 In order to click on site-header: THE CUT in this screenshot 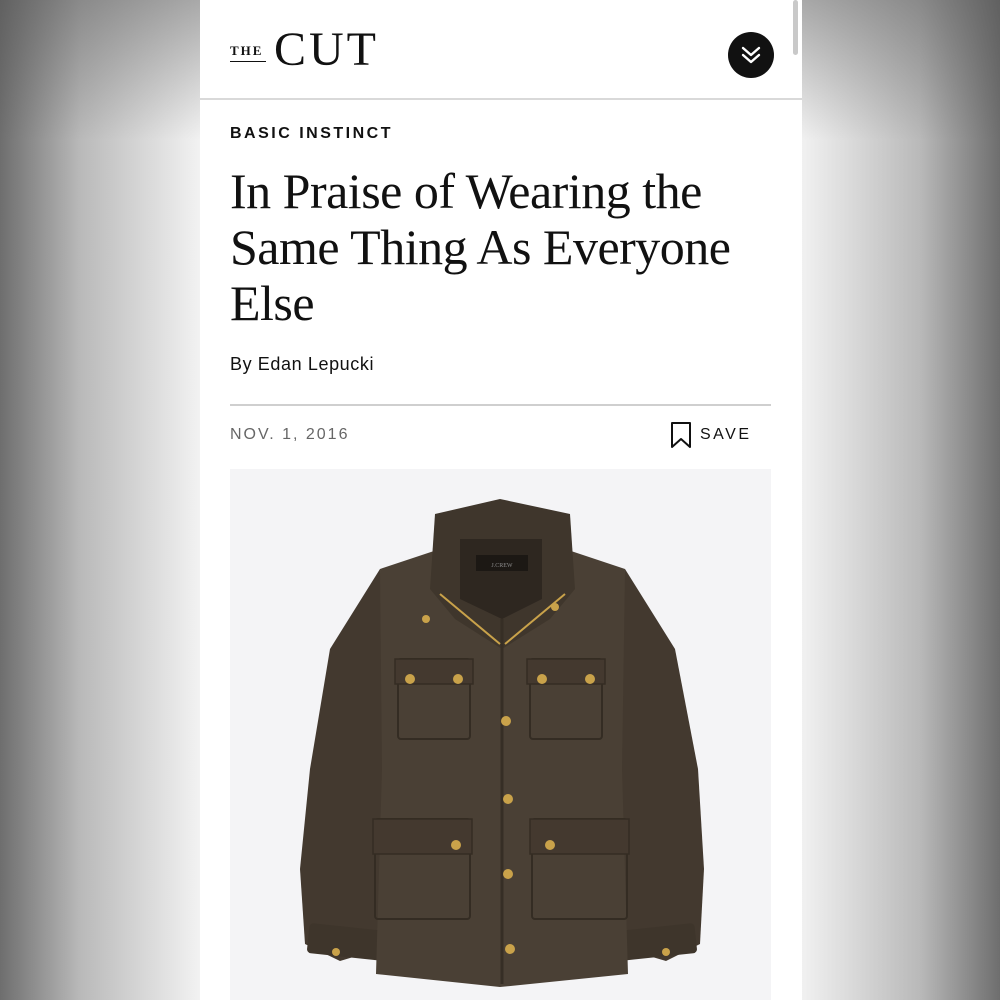, I will do `click(501, 50)`.